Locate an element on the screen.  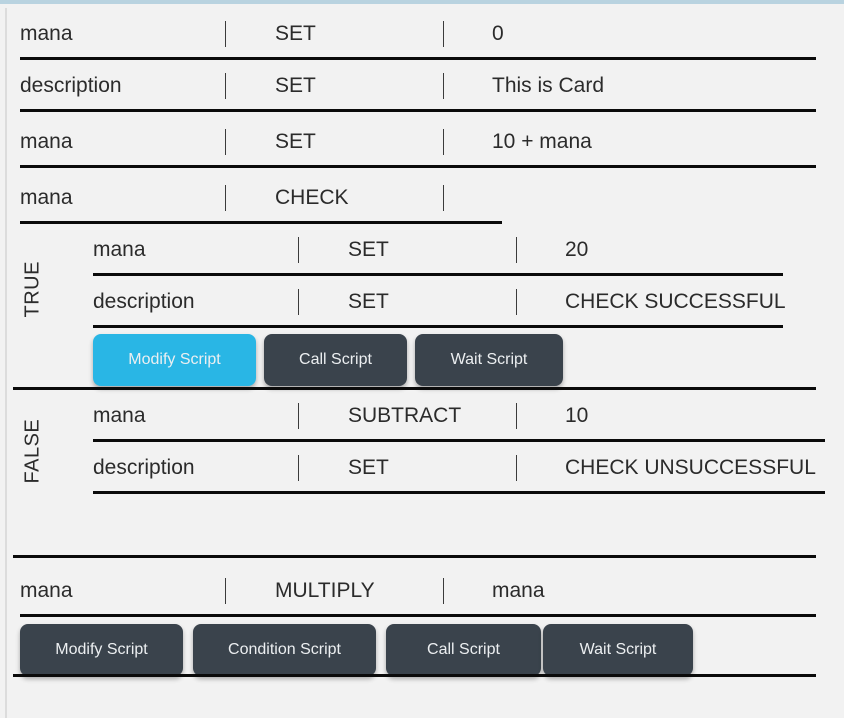
statement-value: CHECK UNSUCCESSFUL is located at coordinates (690, 468).